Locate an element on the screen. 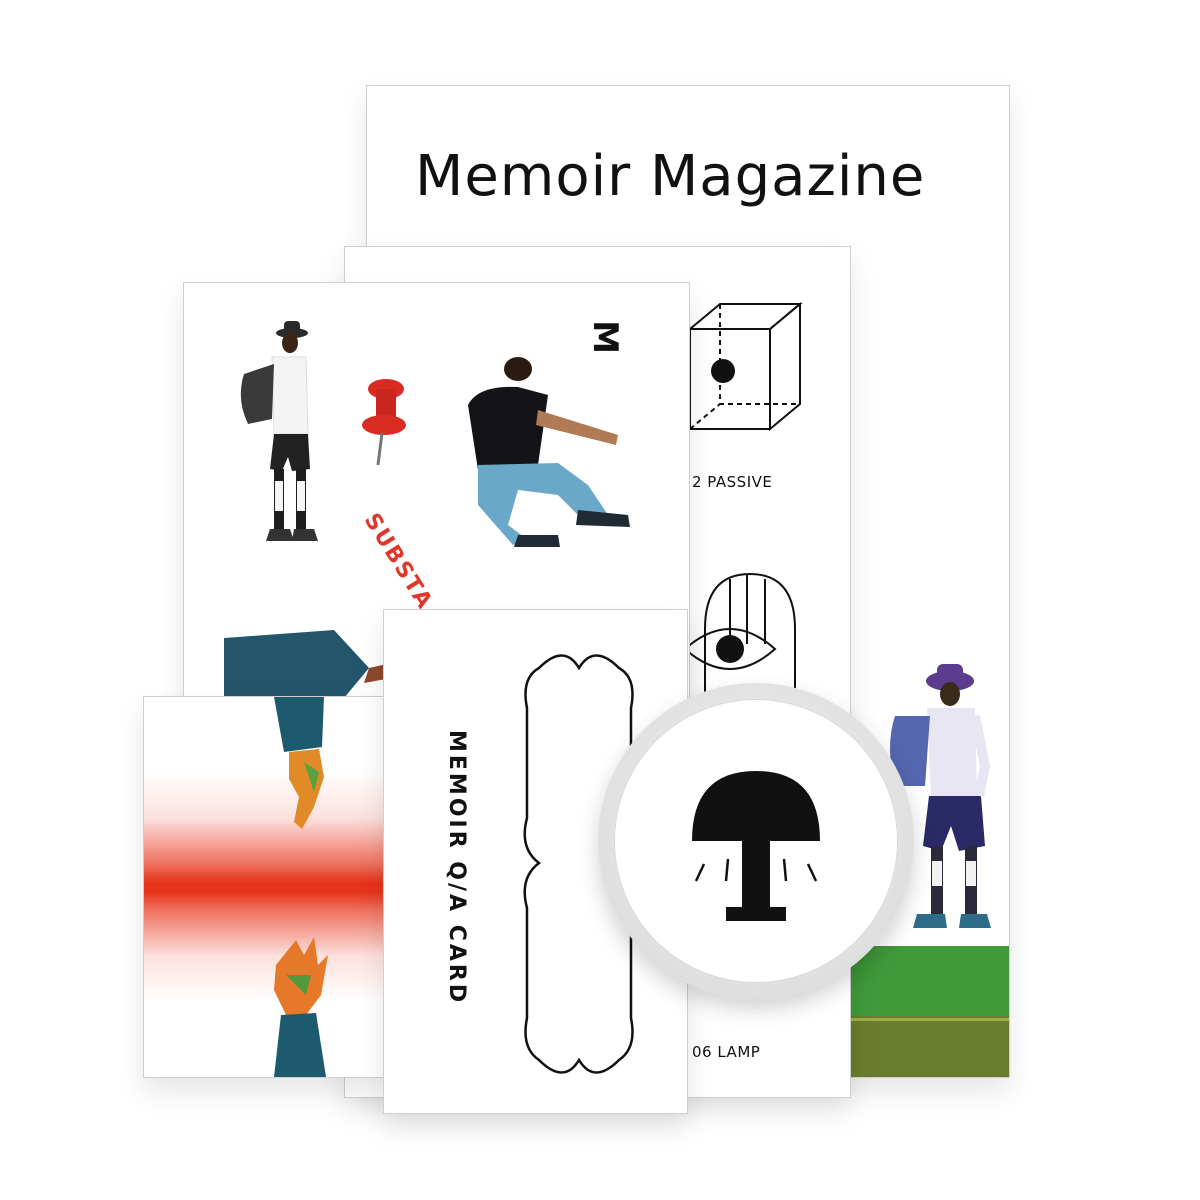 This screenshot has height=1200, width=1200. pushpin-icon is located at coordinates (384, 422).